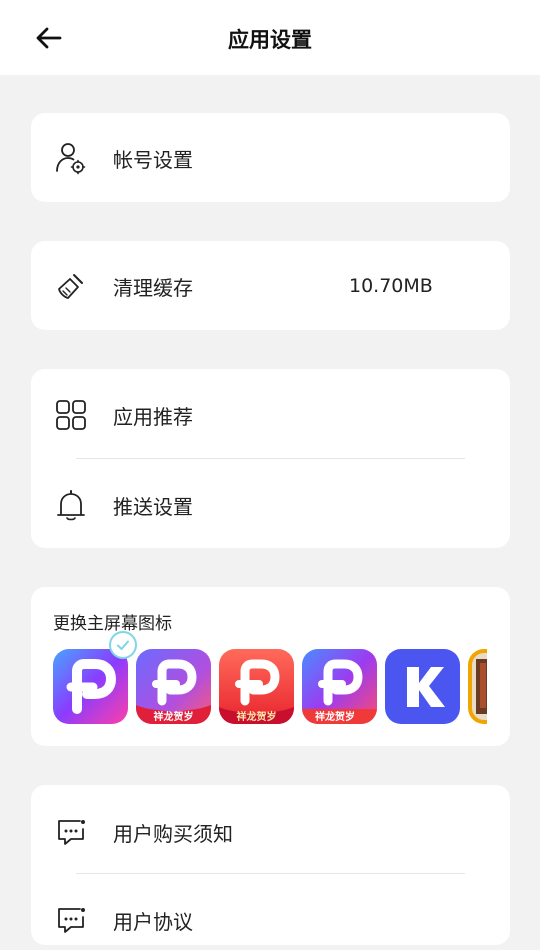  Describe the element at coordinates (270, 865) in the screenshot. I see `agreements-card: 用户购买须知 用户协议` at that location.